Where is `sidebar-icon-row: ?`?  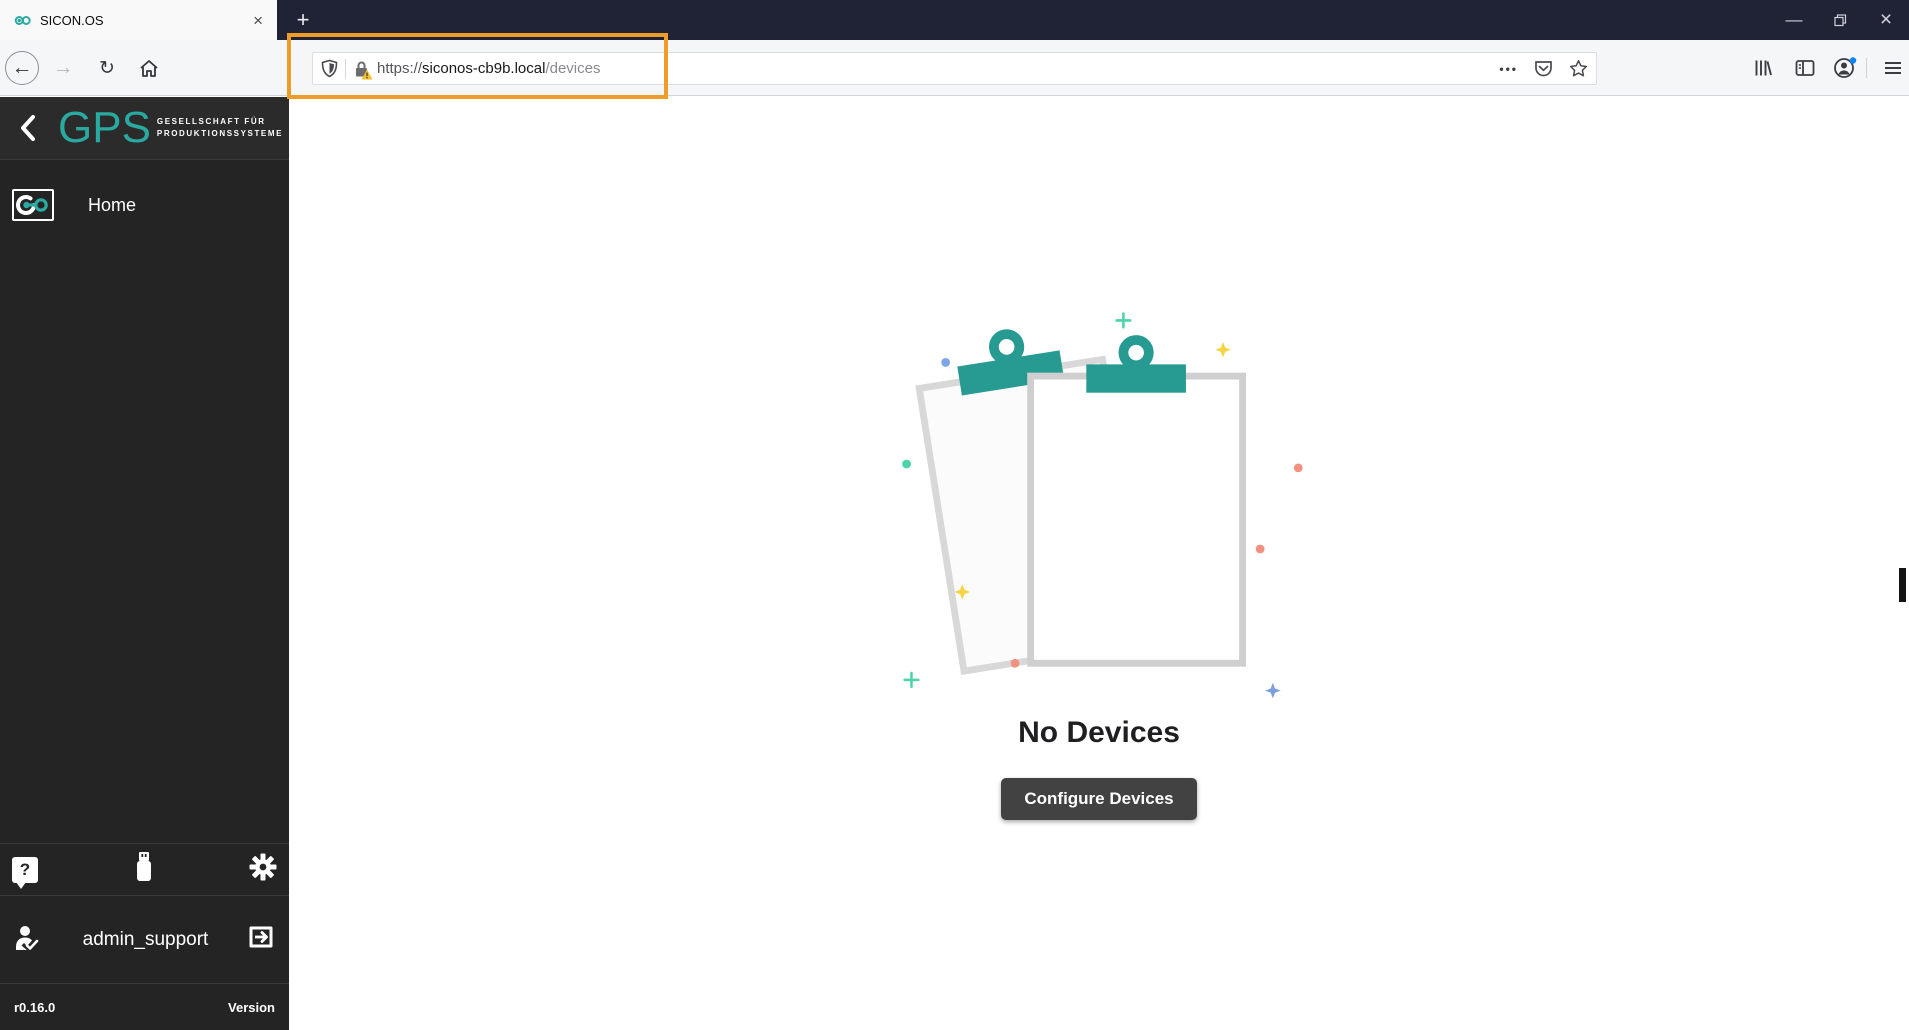
sidebar-icon-row: ? is located at coordinates (144, 869).